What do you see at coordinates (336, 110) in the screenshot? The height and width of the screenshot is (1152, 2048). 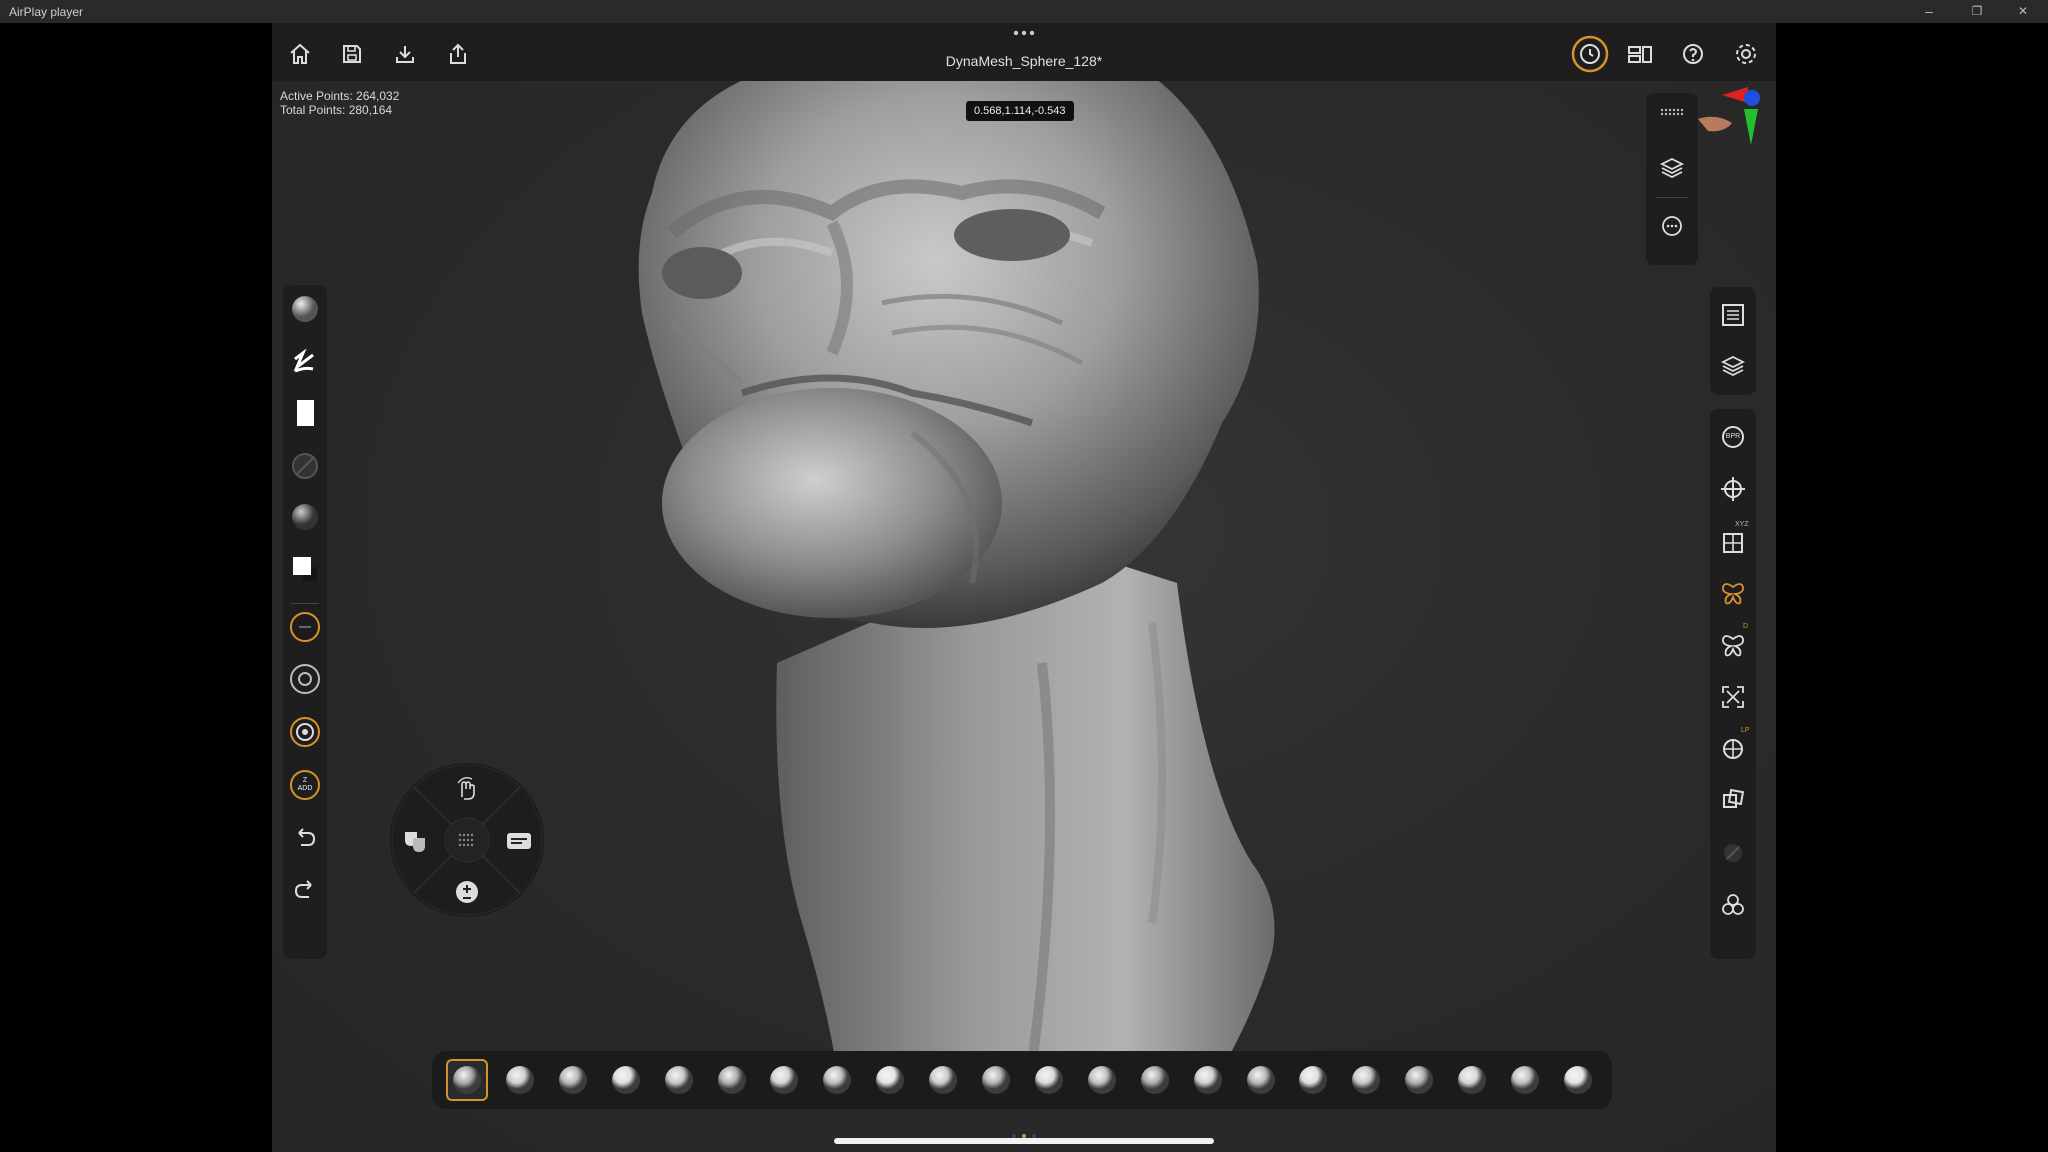 I see `total-points: Total Points: 280,164` at bounding box center [336, 110].